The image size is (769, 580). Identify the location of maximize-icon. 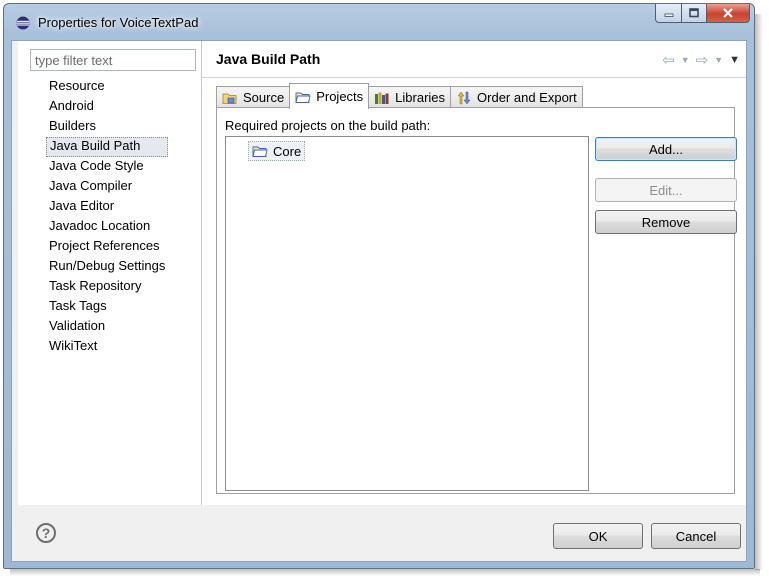
(694, 13).